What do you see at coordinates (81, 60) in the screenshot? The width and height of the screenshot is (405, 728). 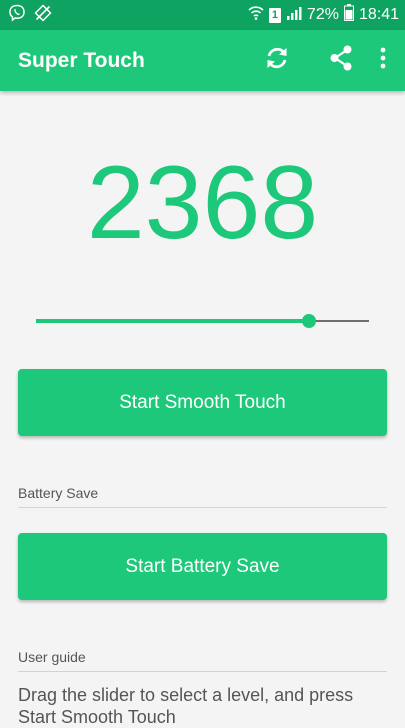 I see `app-title: Super Touch` at bounding box center [81, 60].